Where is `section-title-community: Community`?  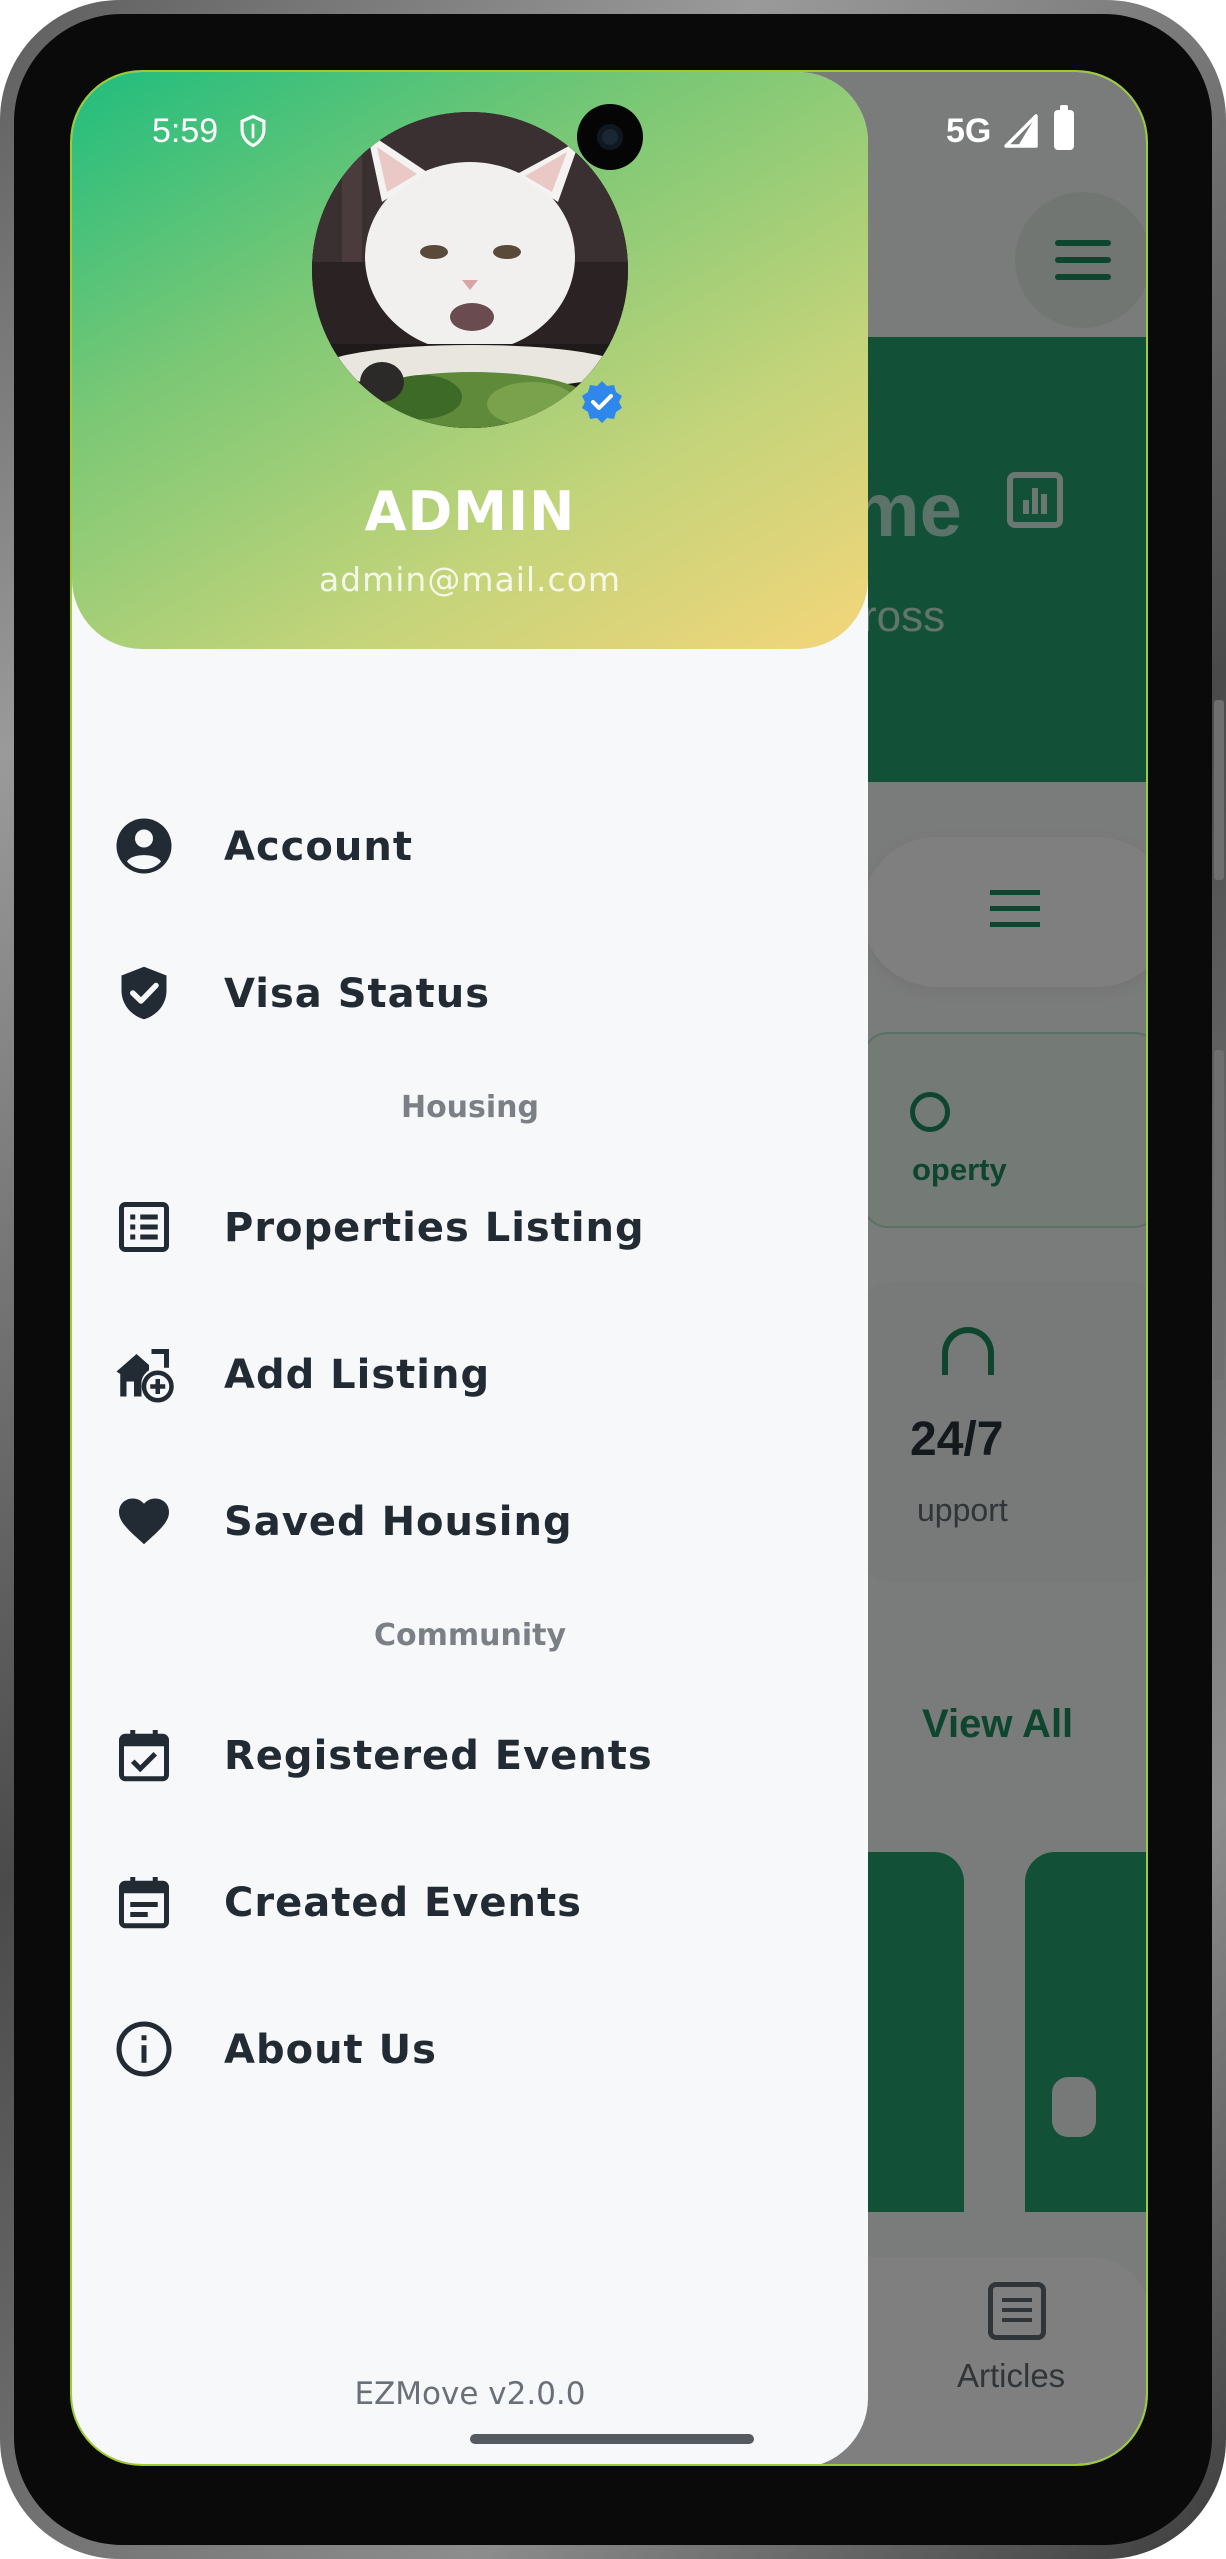
section-title-community: Community is located at coordinates (470, 1635).